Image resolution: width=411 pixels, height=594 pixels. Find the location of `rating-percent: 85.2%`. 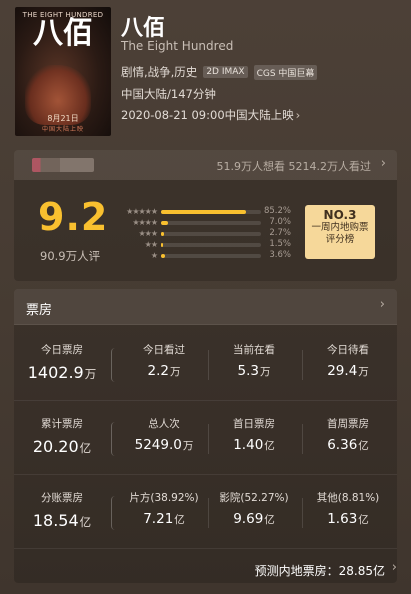

rating-percent: 85.2% is located at coordinates (277, 211).